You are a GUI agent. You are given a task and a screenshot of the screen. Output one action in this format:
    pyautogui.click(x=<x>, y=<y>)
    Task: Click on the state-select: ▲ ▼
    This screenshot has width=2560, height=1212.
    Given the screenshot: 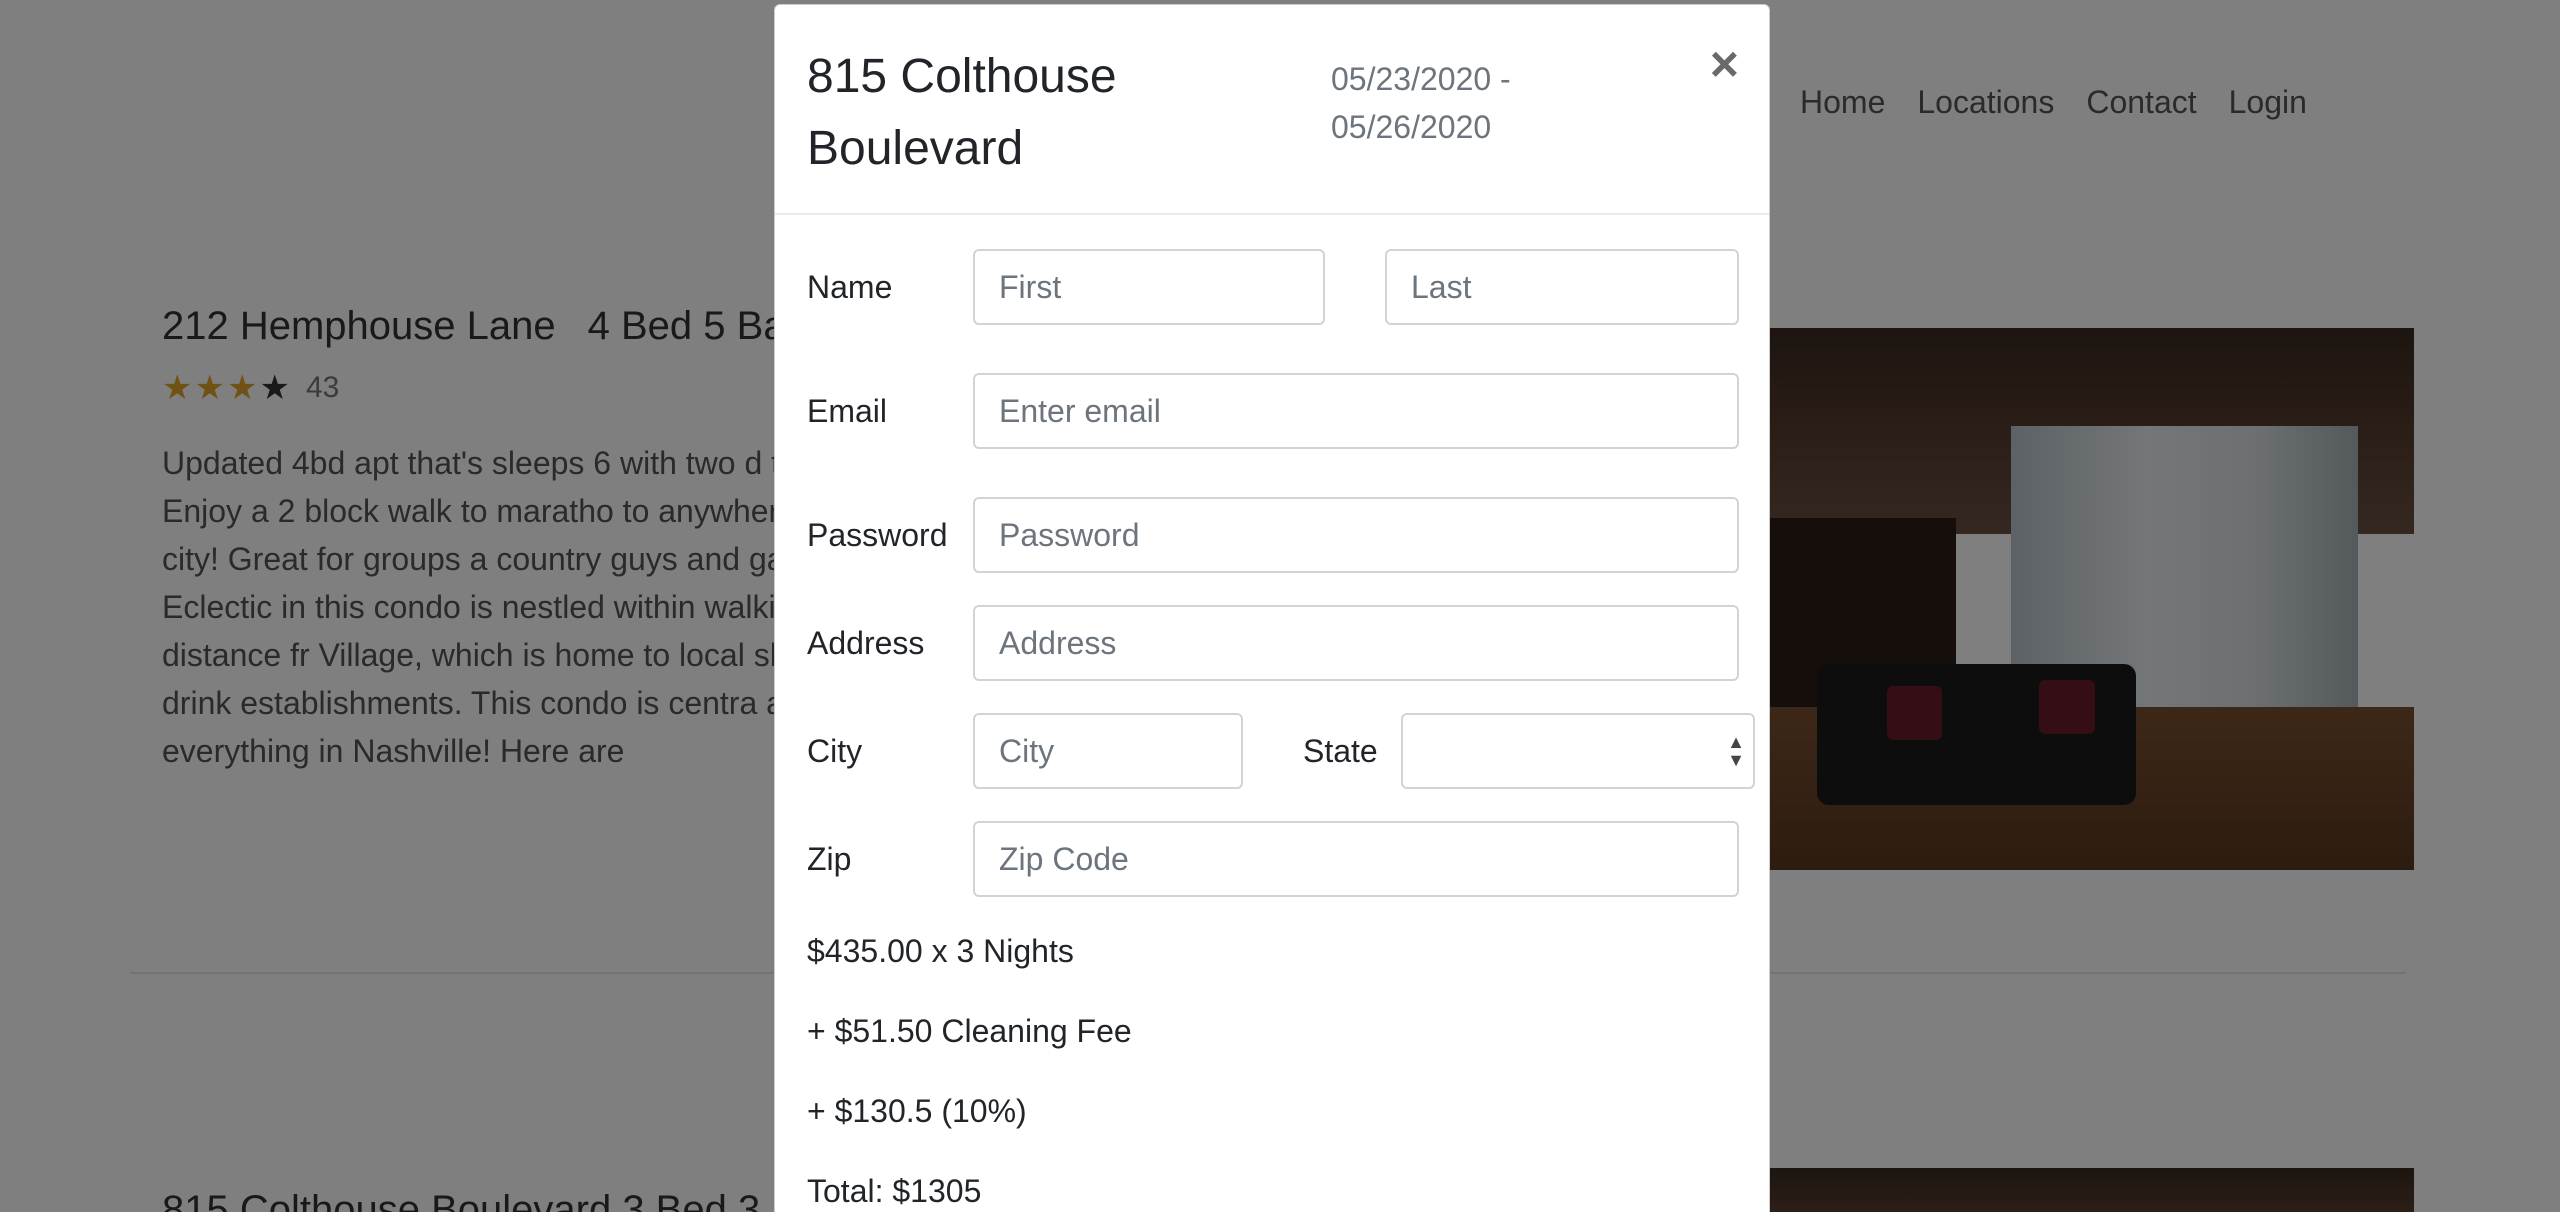 What is the action you would take?
    pyautogui.click(x=1578, y=751)
    